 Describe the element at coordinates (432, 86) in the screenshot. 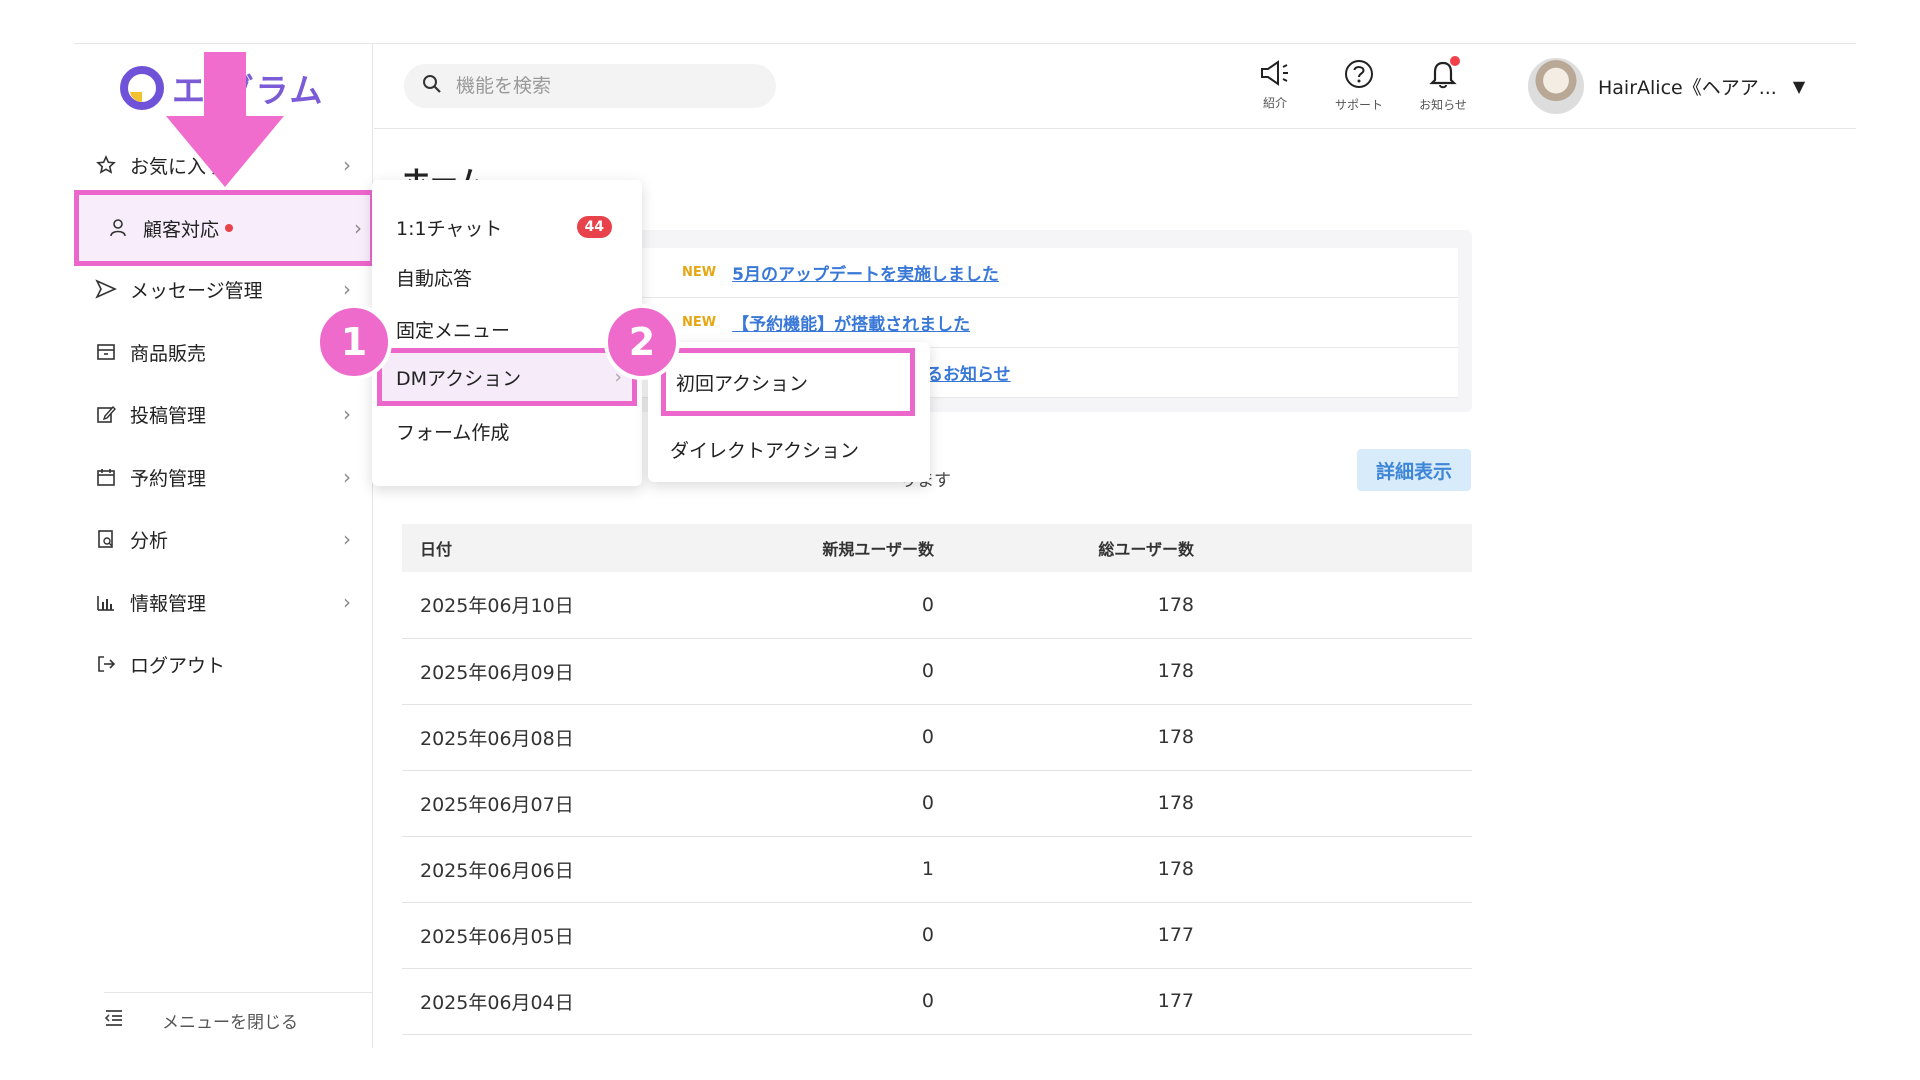

I see `search-icon` at that location.